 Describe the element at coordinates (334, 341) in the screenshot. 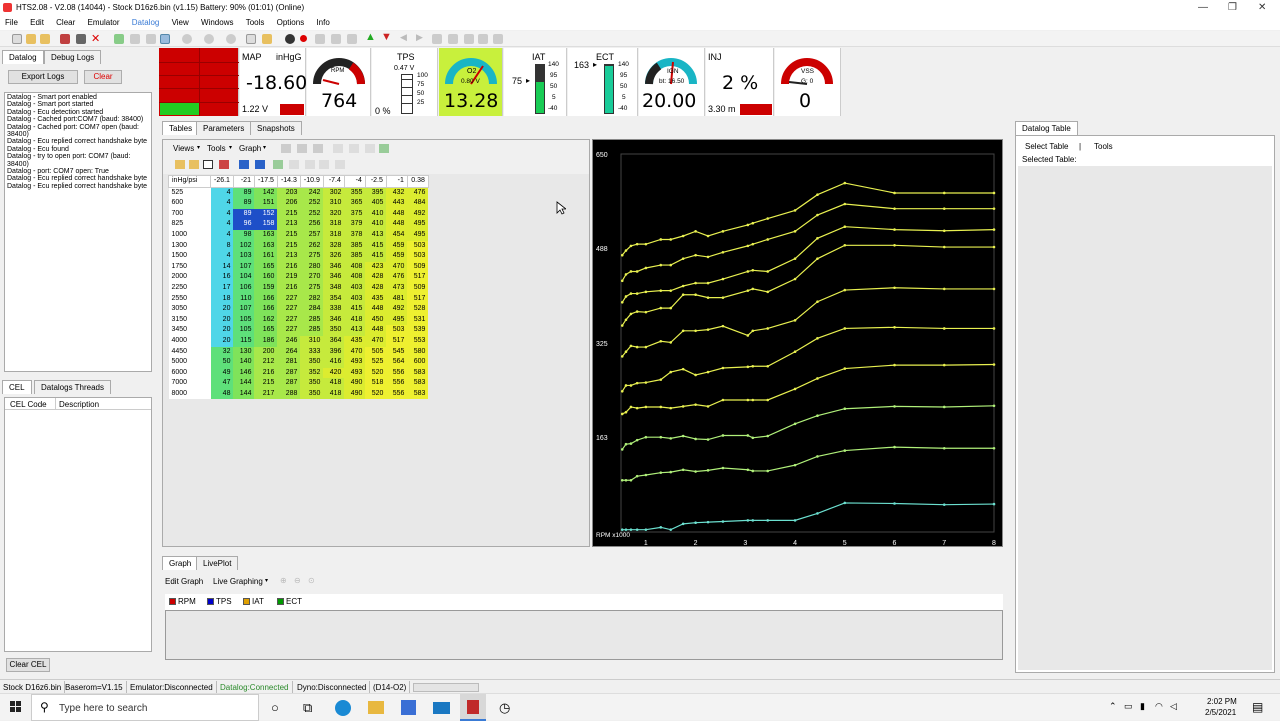

I see `table-cell: 364` at that location.